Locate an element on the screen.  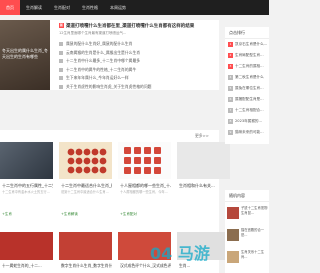
hero-caption: 冬天出生的属什么生肖_冬天出生的生肖有哪些 is located at coordinates (25, 53).